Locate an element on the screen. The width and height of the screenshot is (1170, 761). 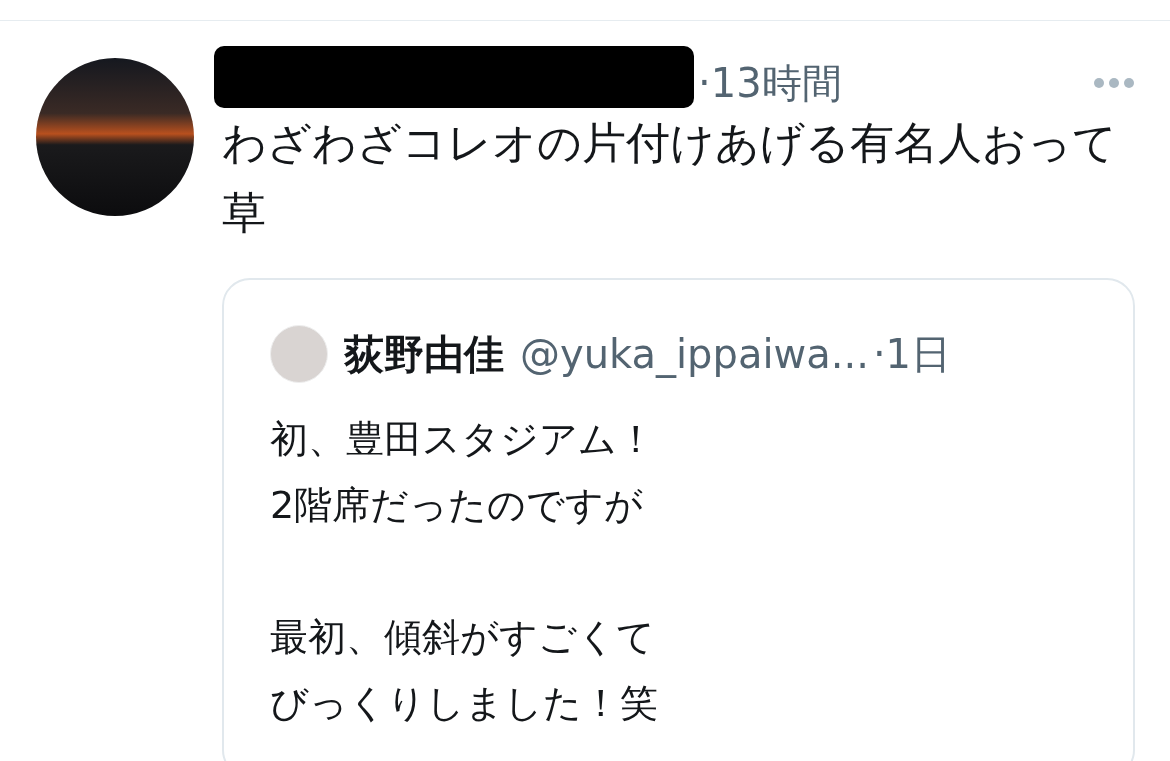
quoted-tweet-text: 最初、傾斜がすごくて is located at coordinates (463, 637).